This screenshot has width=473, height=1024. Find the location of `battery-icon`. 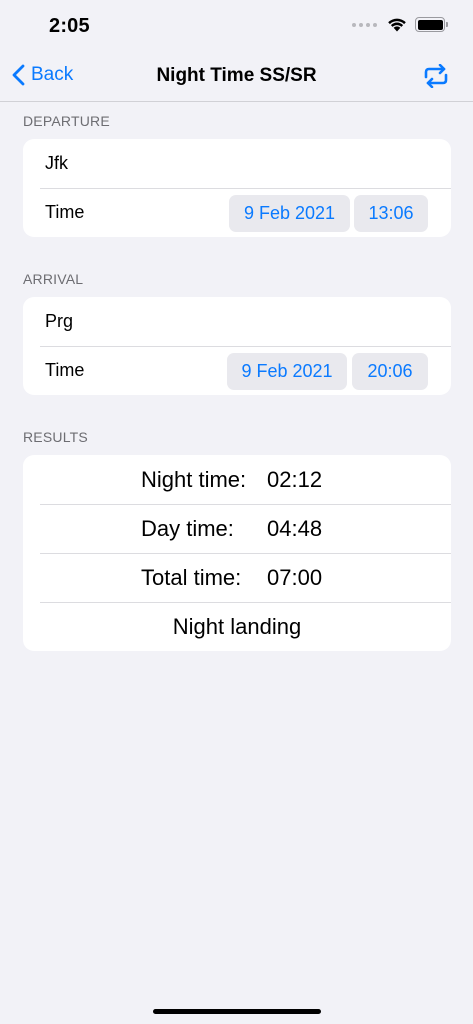

battery-icon is located at coordinates (431, 24).